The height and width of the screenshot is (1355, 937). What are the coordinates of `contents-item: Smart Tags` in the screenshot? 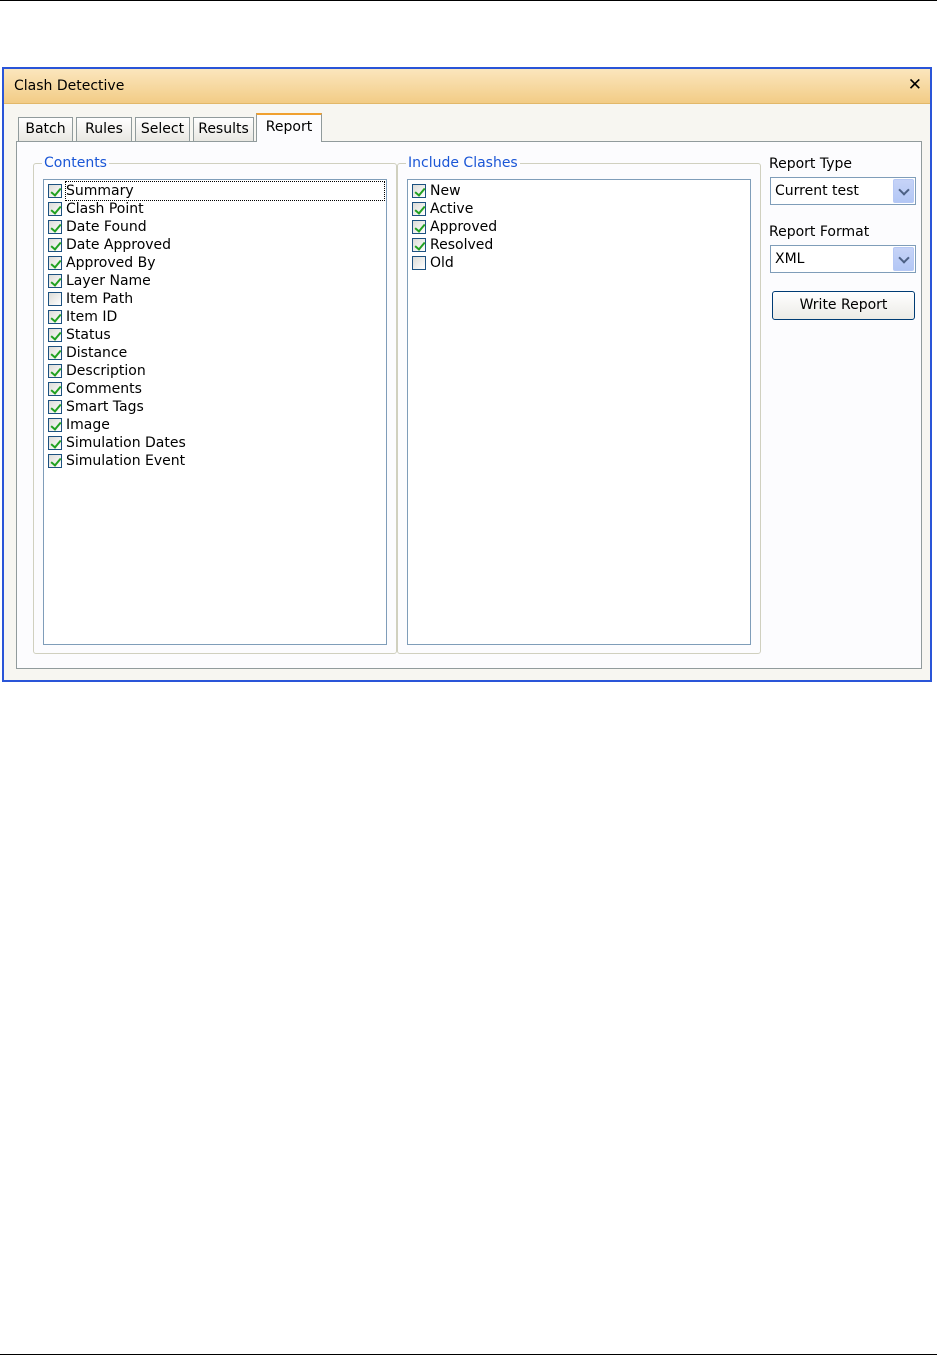 It's located at (215, 407).